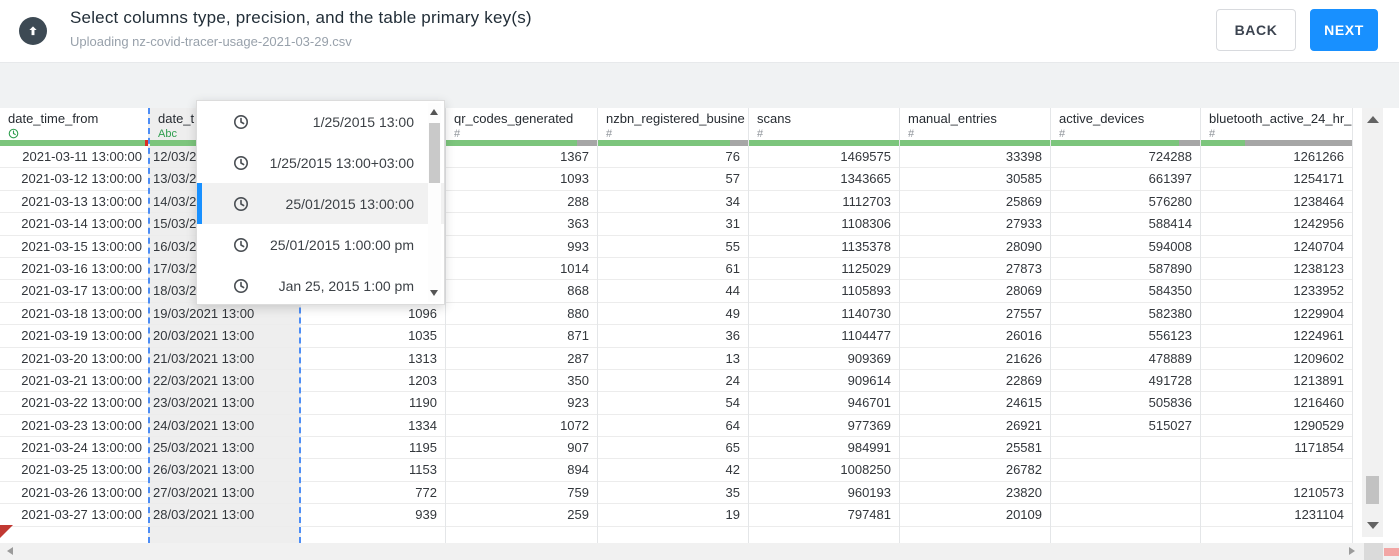 The height and width of the screenshot is (560, 1399). Describe the element at coordinates (1276, 381) in the screenshot. I see `table-cell: 1213891` at that location.